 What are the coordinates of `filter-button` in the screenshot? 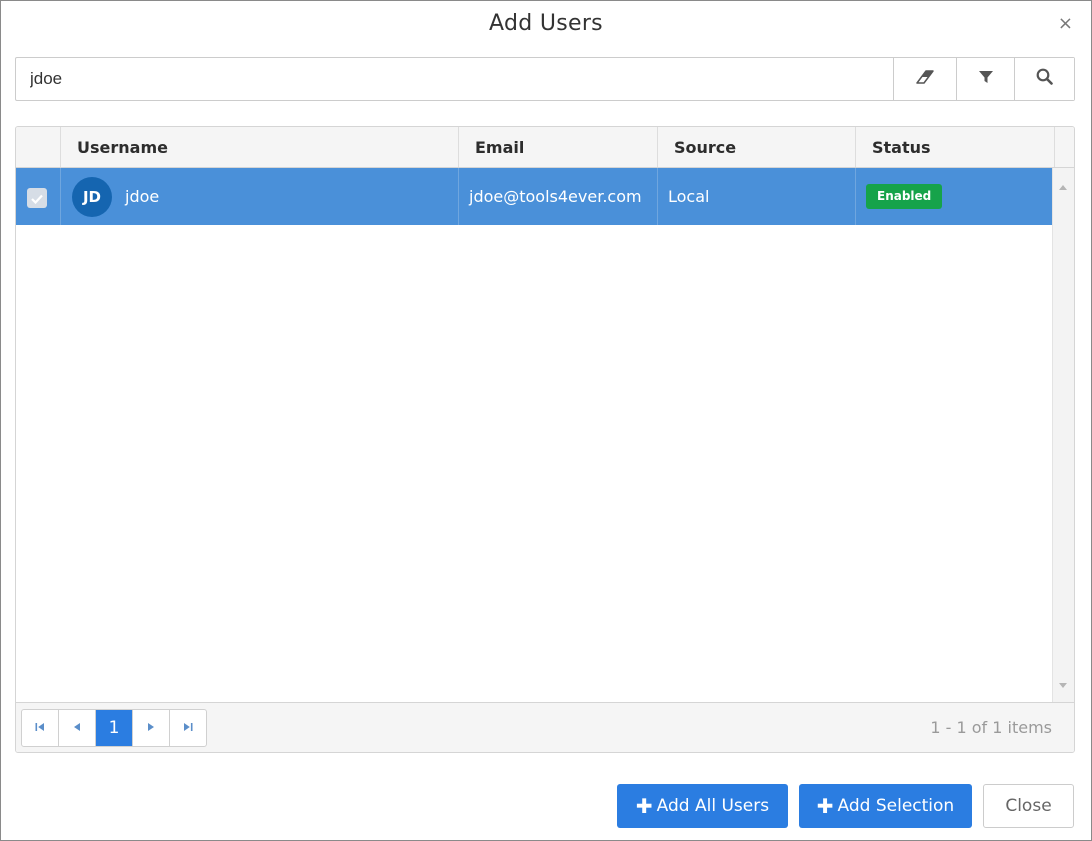 It's located at (985, 79).